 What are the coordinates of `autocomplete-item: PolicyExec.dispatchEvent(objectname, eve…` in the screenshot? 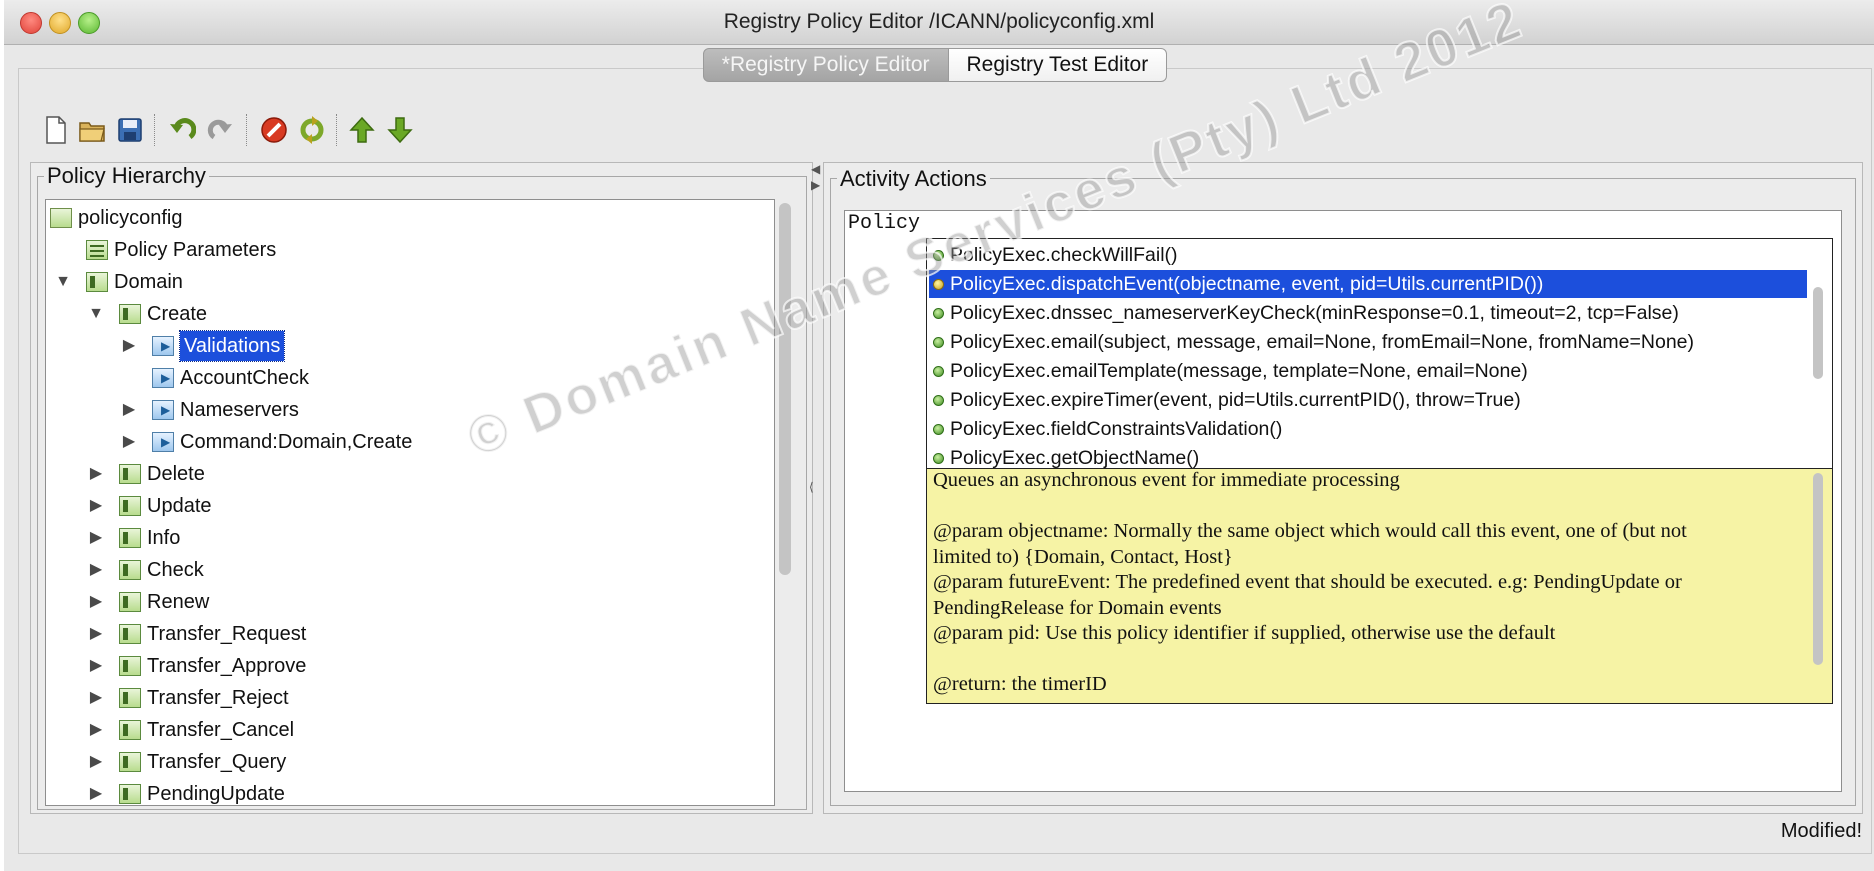 It's located at (1368, 284).